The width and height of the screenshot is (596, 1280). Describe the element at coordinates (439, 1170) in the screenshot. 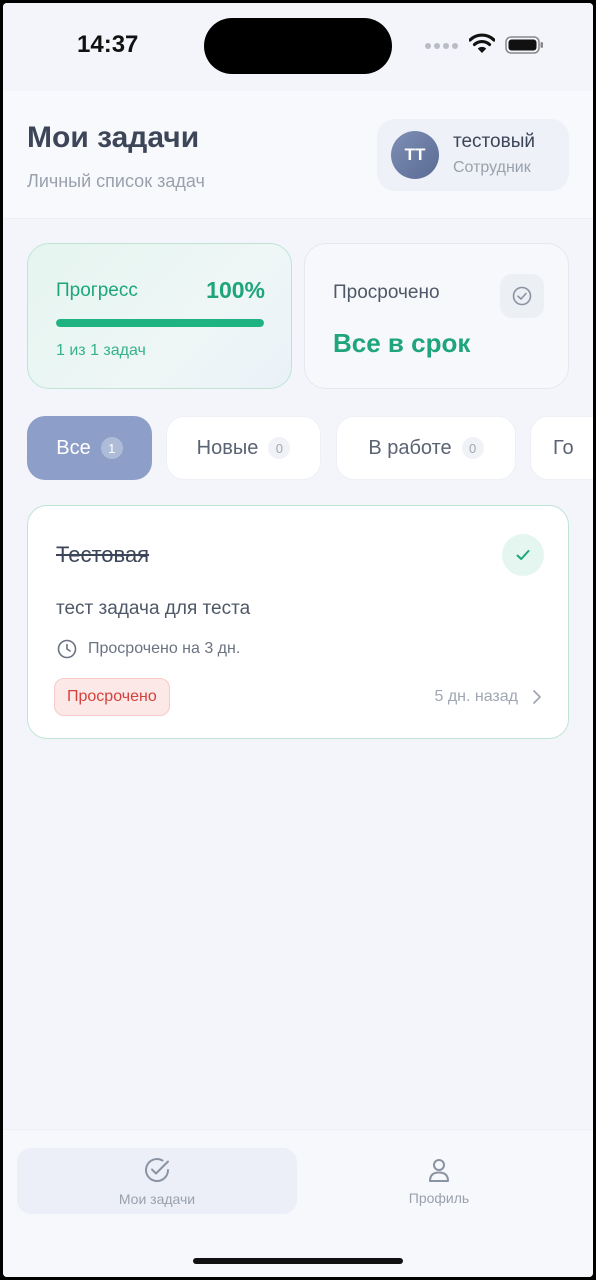

I see `user-icon` at that location.